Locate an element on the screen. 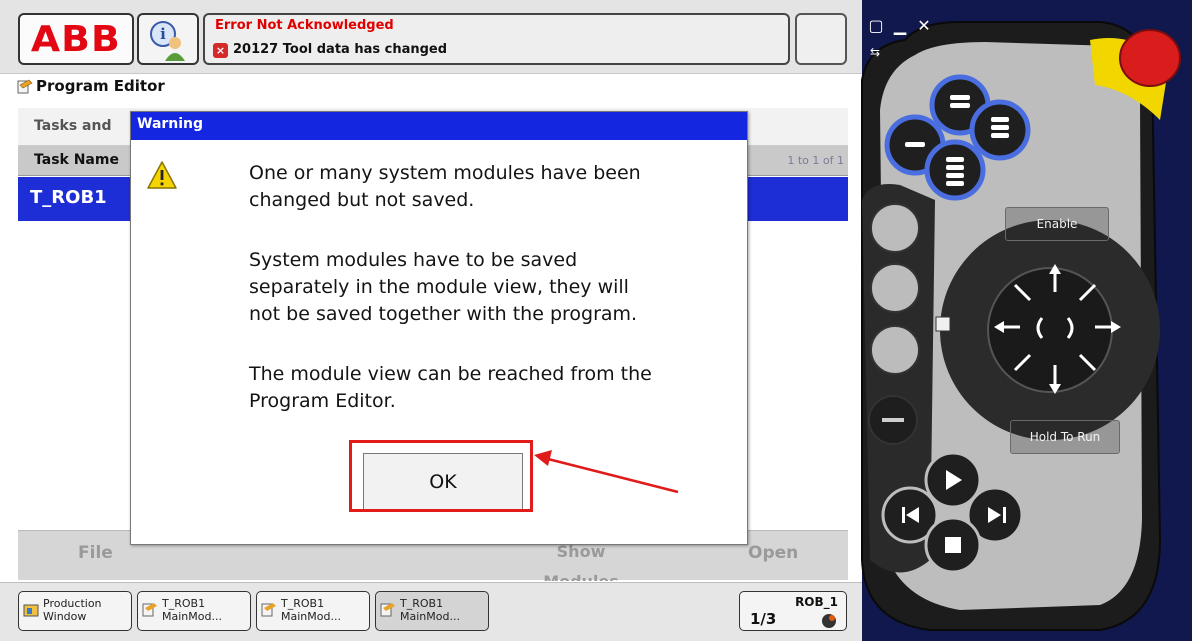  operator-status-button: i is located at coordinates (168, 39).